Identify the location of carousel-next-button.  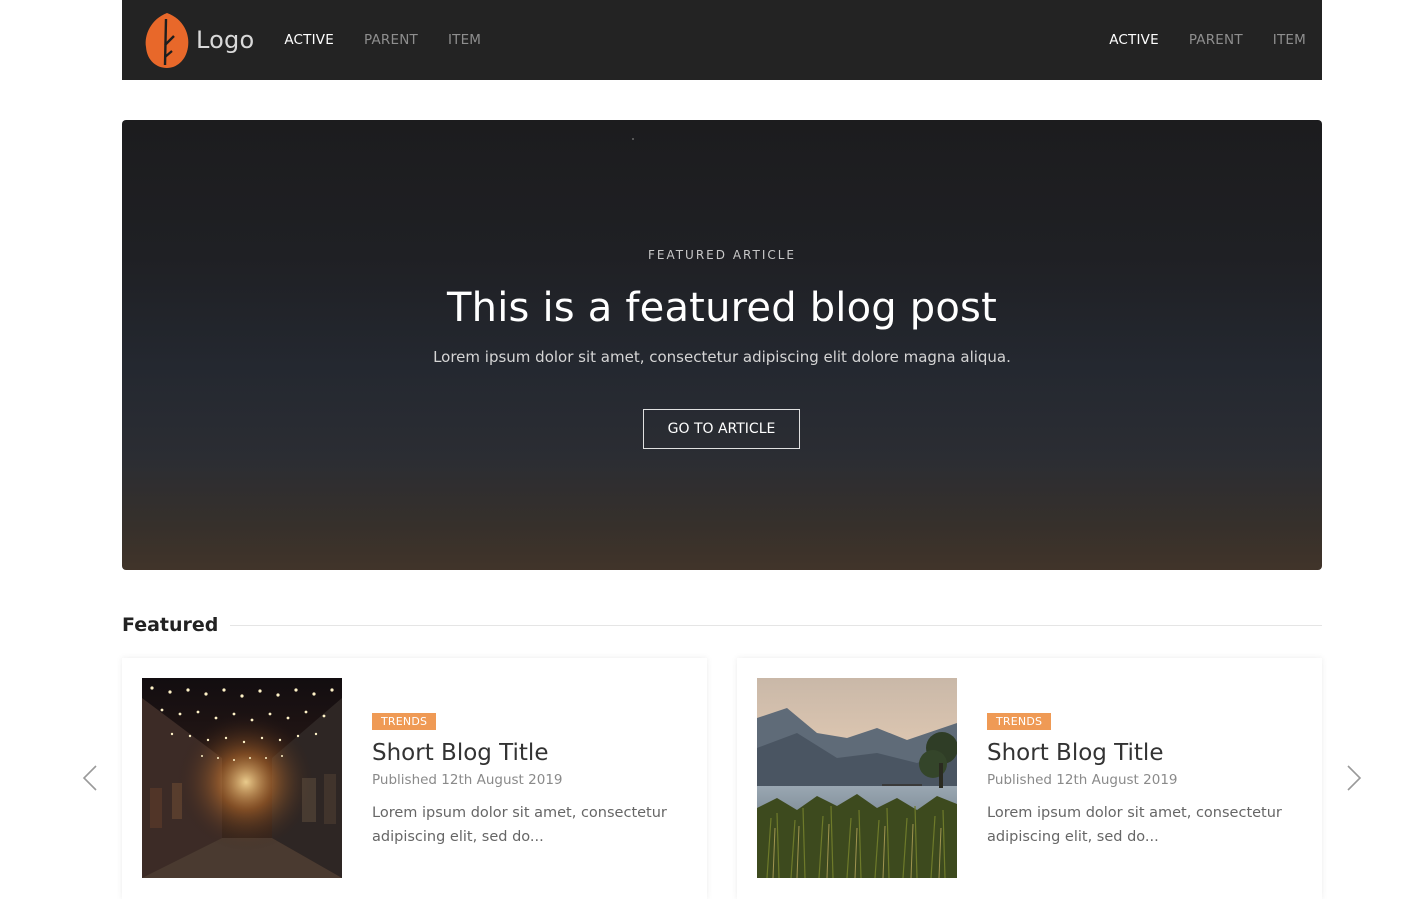
(1354, 778).